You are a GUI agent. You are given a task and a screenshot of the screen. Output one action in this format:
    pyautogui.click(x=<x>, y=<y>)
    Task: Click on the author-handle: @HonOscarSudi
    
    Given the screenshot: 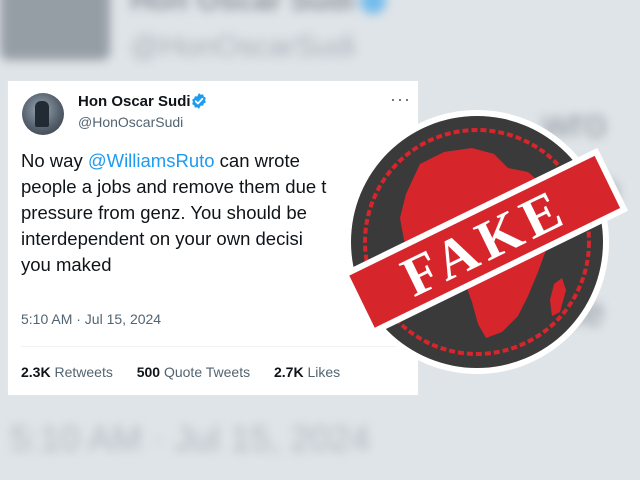 What is the action you would take?
    pyautogui.click(x=130, y=122)
    